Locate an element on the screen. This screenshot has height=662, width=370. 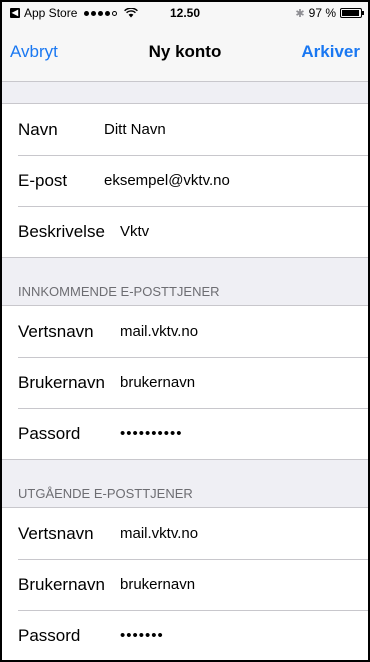
incoming-user-field: brukernavn is located at coordinates (244, 382).